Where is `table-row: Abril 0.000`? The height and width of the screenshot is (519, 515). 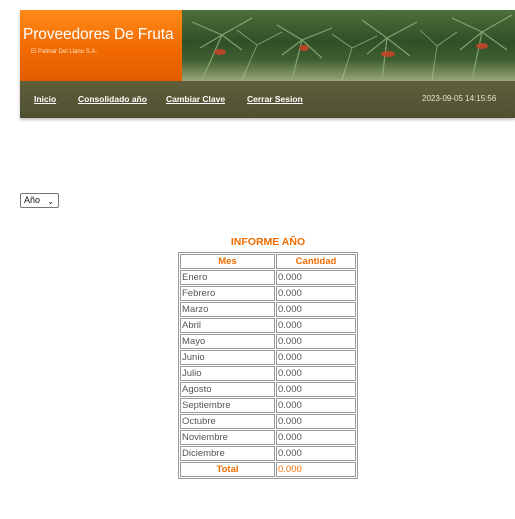
table-row: Abril 0.000 is located at coordinates (268, 325).